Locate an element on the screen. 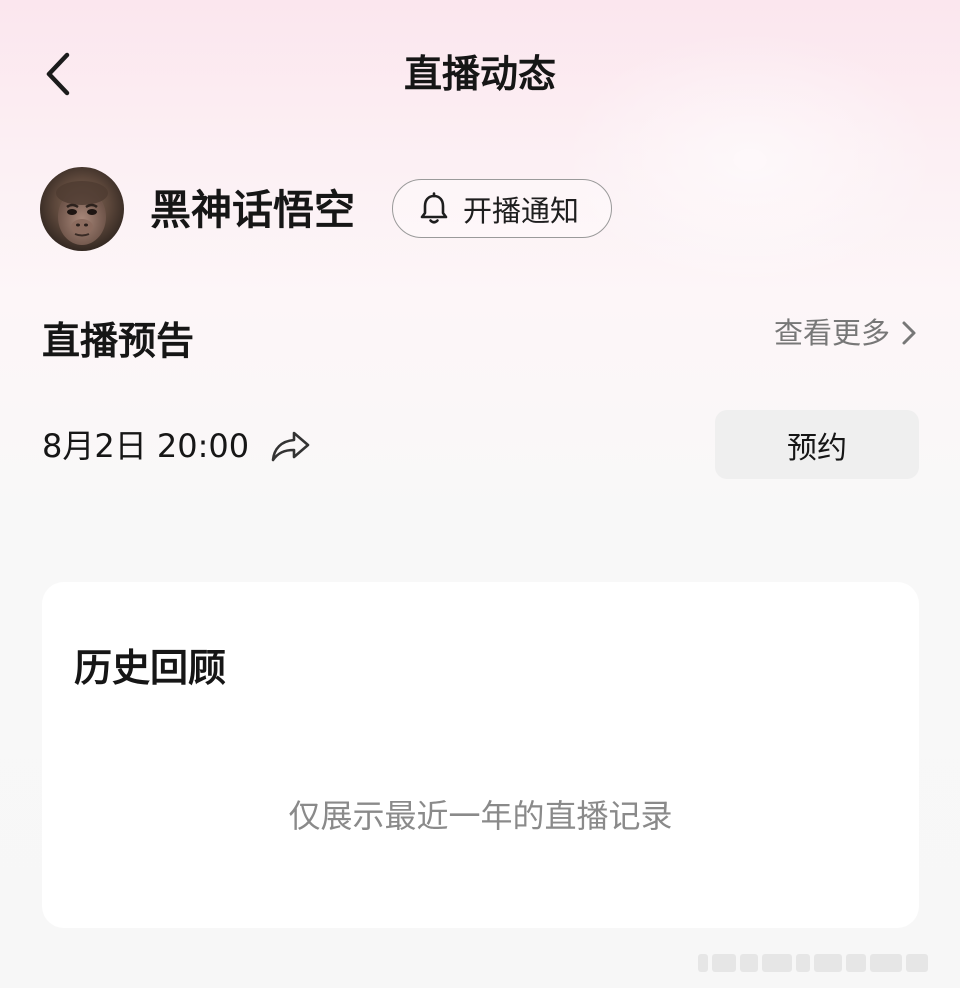 The image size is (960, 988). preview-section-title: 直播预告 is located at coordinates (118, 341).